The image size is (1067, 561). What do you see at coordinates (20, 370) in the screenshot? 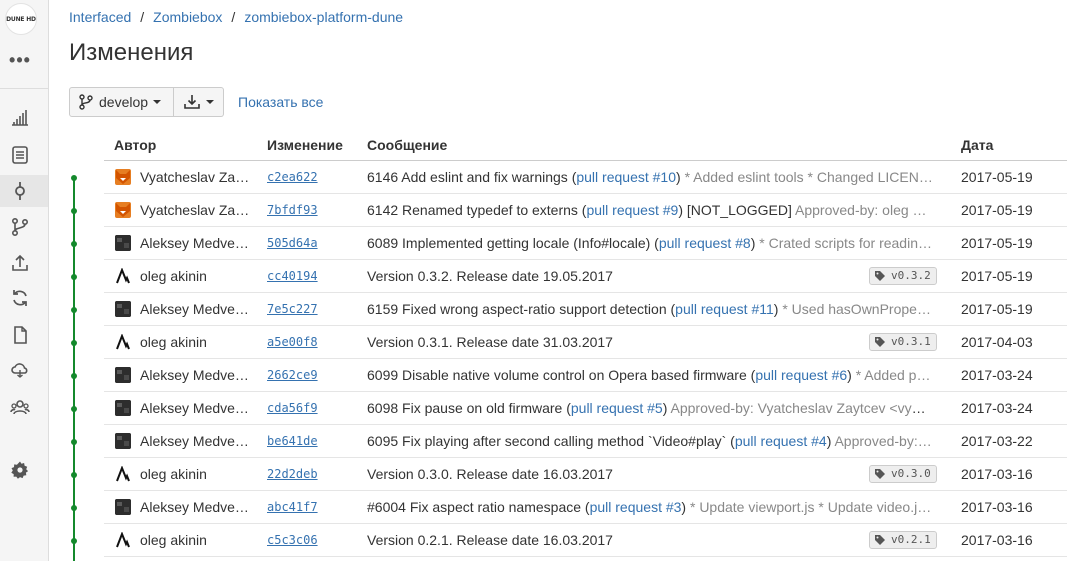
I see `cloud-icon` at bounding box center [20, 370].